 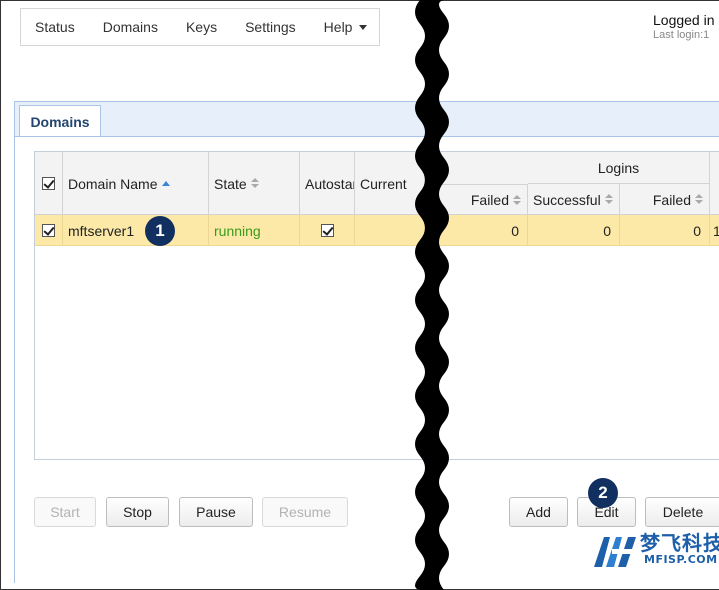 I want to click on callout-1-badge: 1, so click(x=160, y=231).